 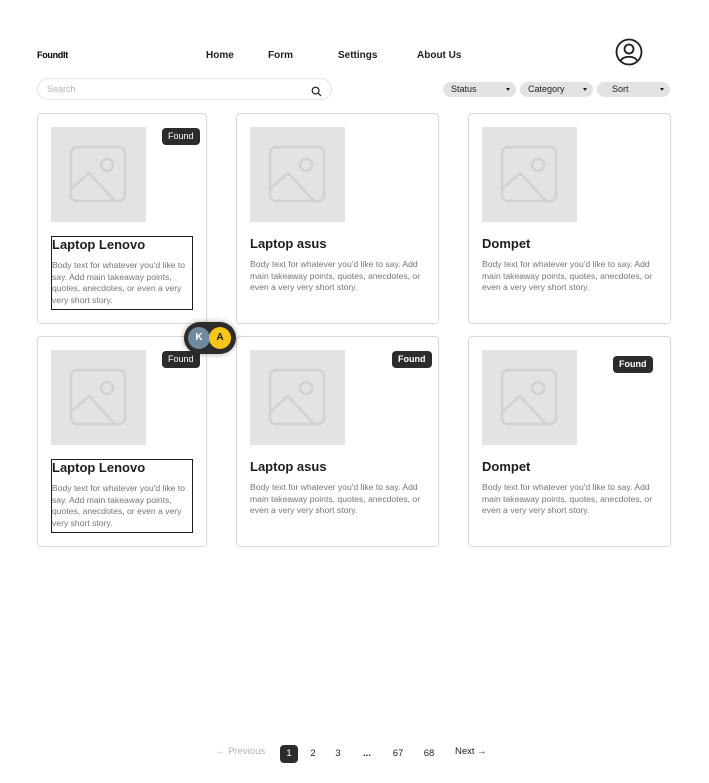 I want to click on search-bar, so click(x=184, y=89).